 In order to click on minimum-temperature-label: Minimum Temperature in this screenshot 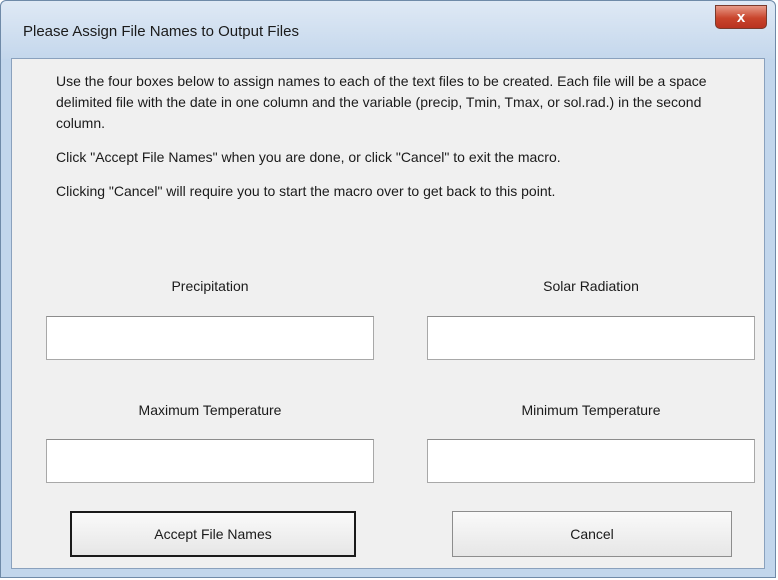, I will do `click(591, 410)`.